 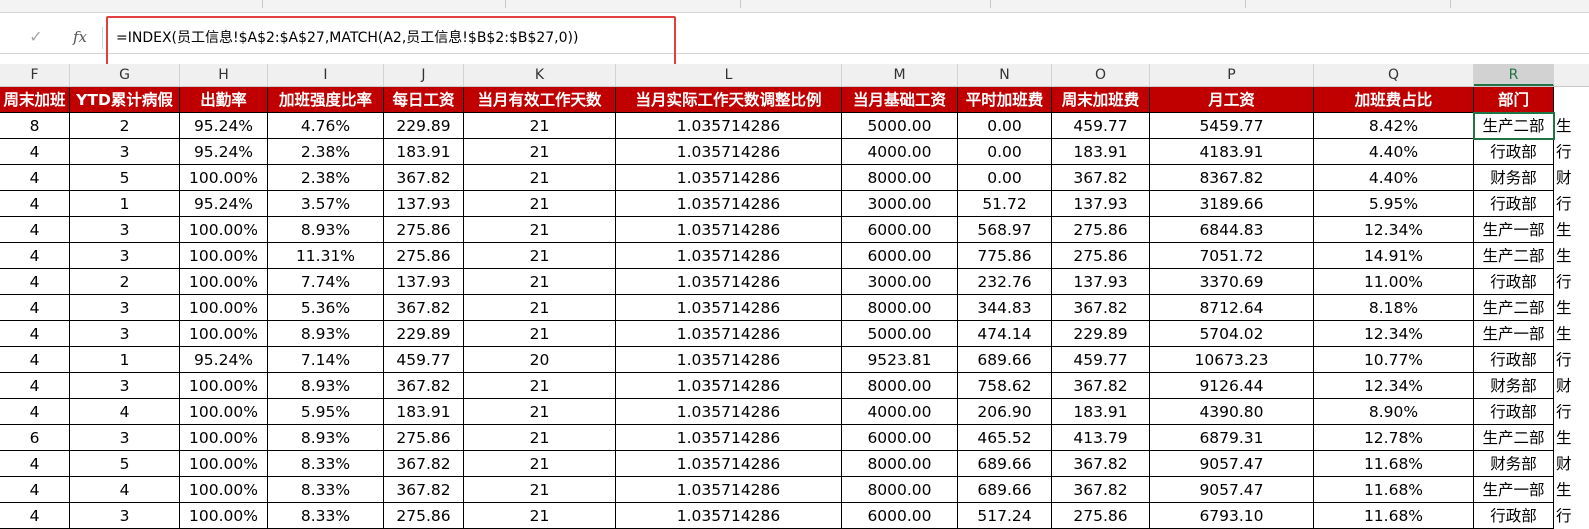 What do you see at coordinates (1232, 438) in the screenshot?
I see `table-cell: 6879.31` at bounding box center [1232, 438].